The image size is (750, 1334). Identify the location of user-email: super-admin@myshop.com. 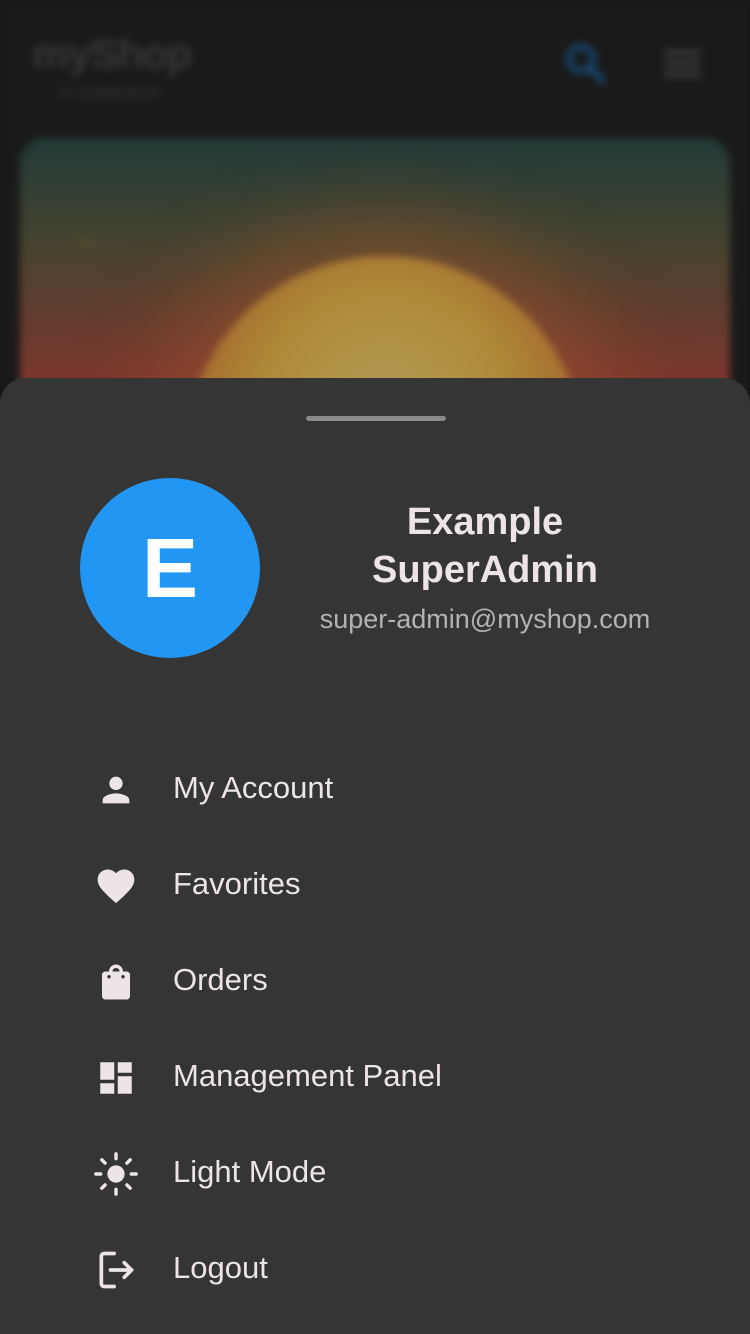
(485, 619).